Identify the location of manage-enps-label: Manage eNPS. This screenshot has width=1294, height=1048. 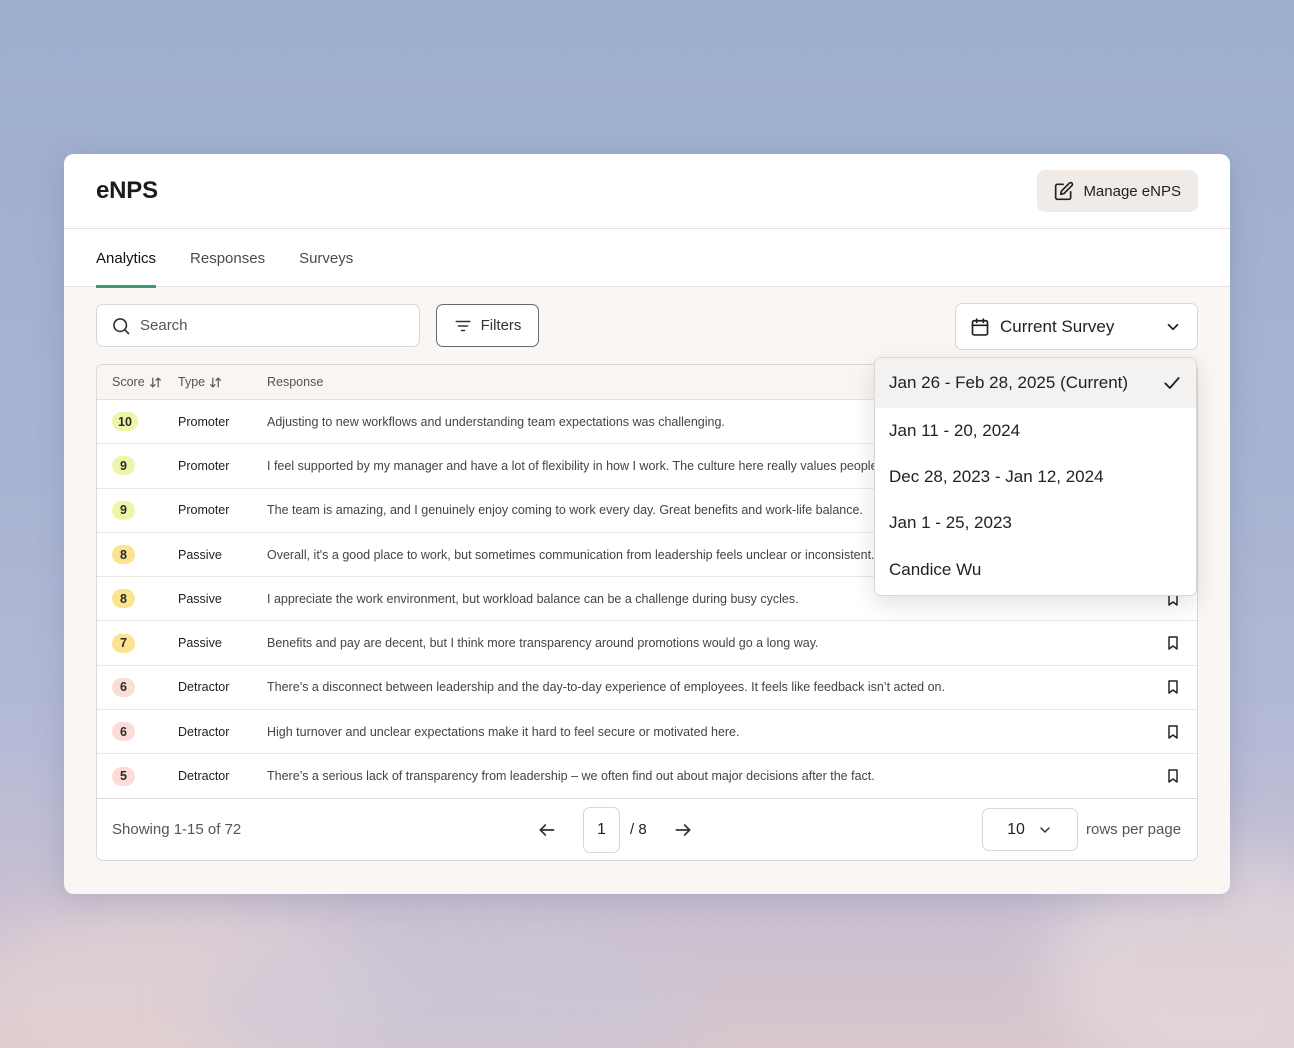
(1132, 191).